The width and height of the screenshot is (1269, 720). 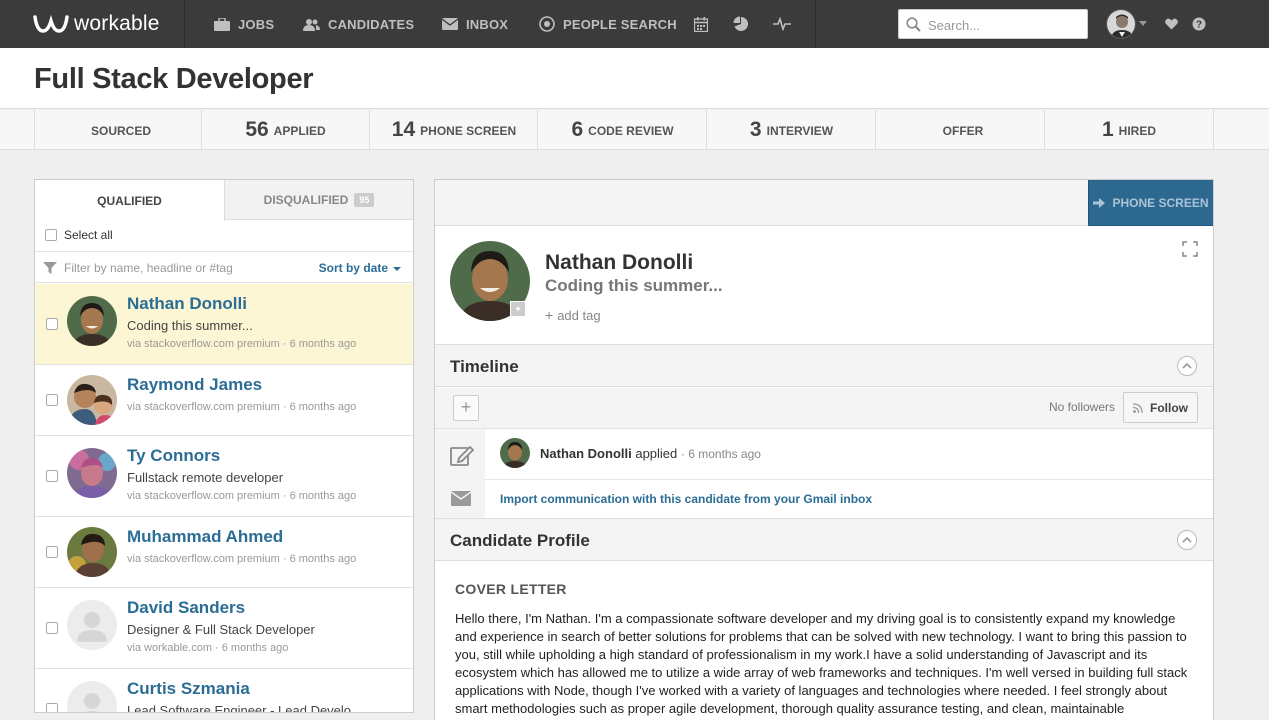 I want to click on candidate-name: Ty Connors, so click(x=173, y=456).